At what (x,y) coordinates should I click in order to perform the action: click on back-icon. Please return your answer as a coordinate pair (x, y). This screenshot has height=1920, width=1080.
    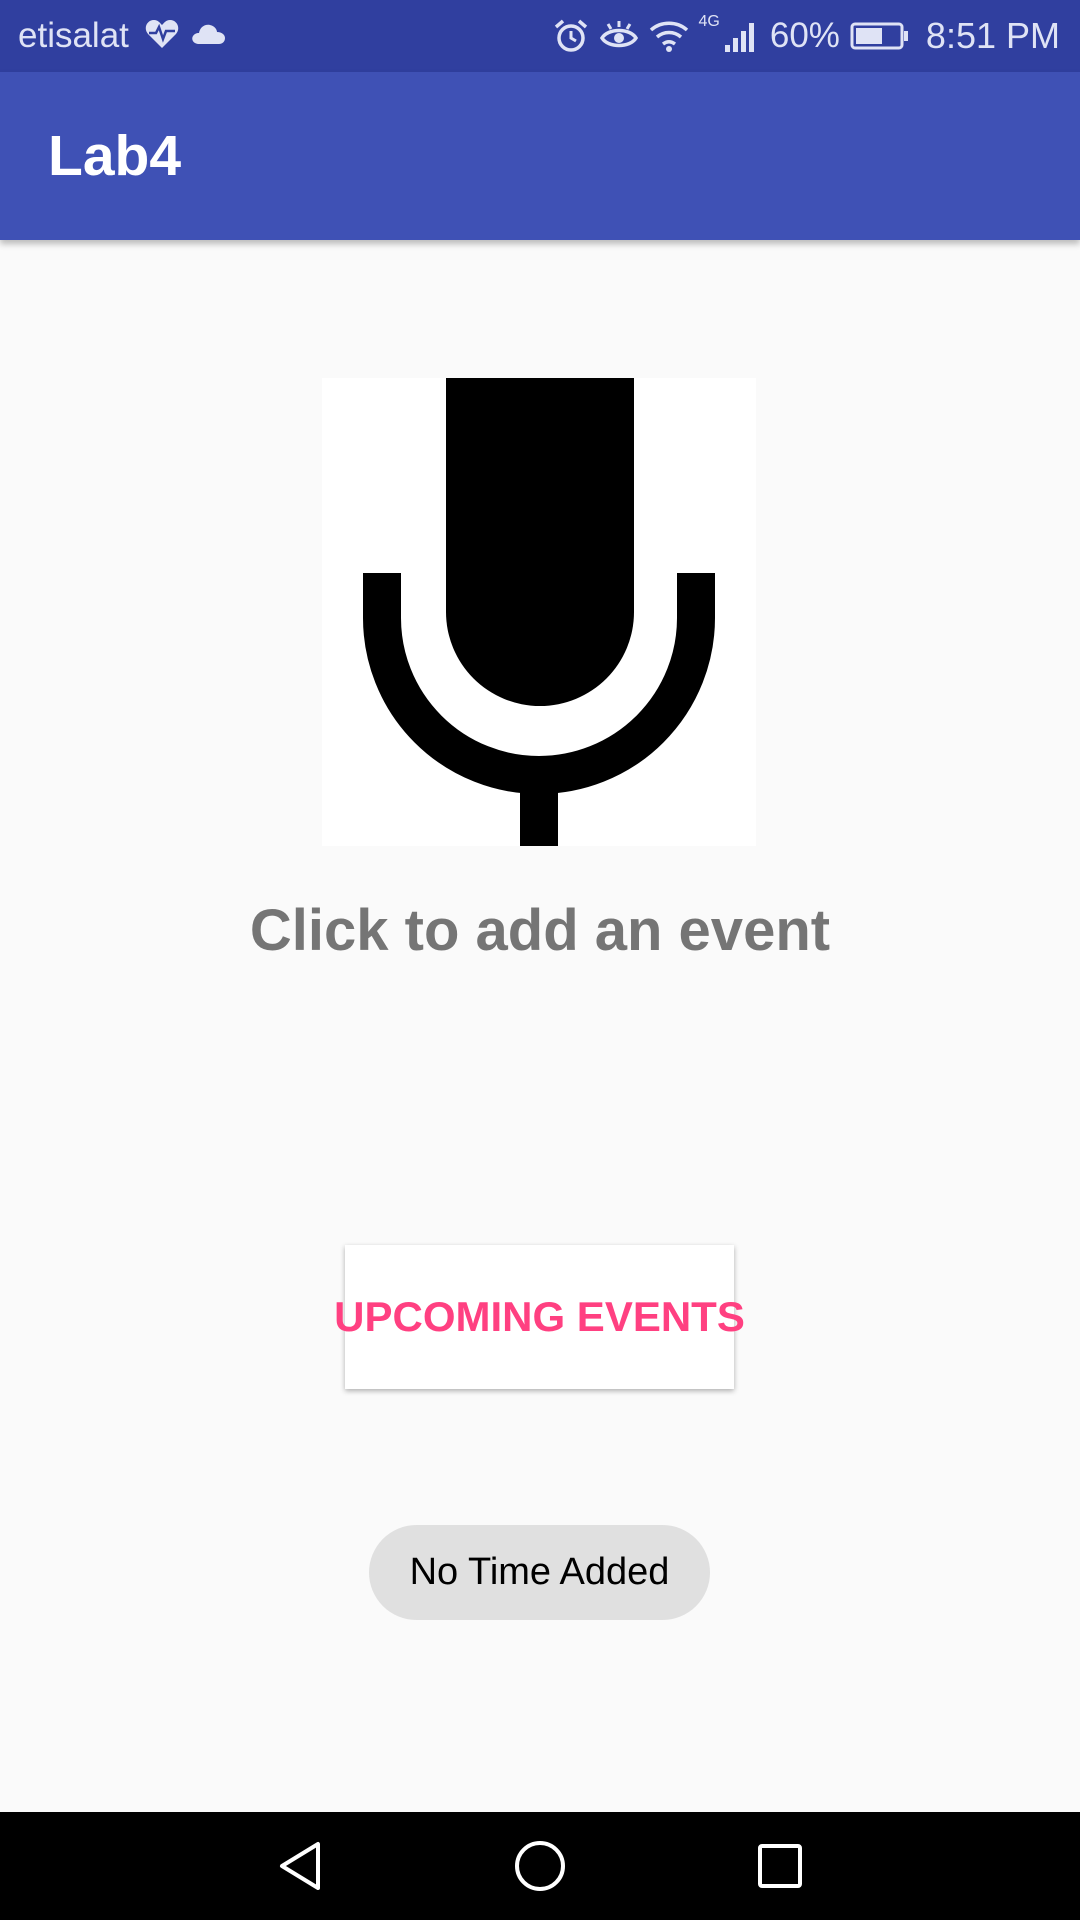
    Looking at the image, I should click on (300, 1866).